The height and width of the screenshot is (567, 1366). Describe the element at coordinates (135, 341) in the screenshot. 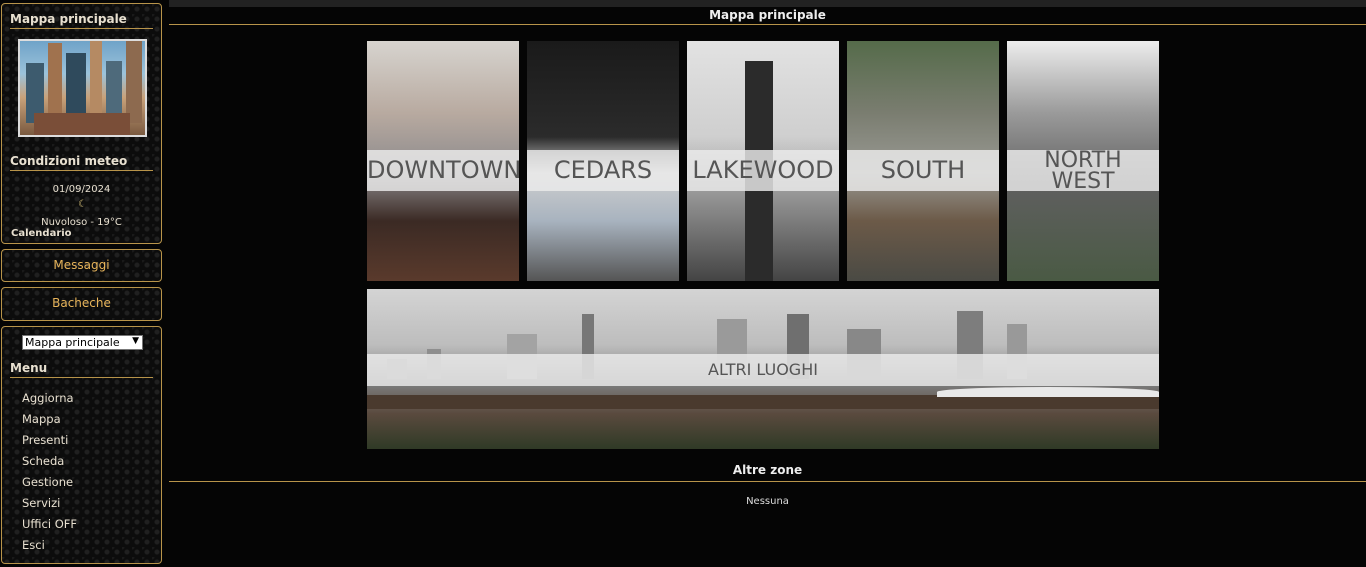

I see `chevron-down-icon: ▼` at that location.